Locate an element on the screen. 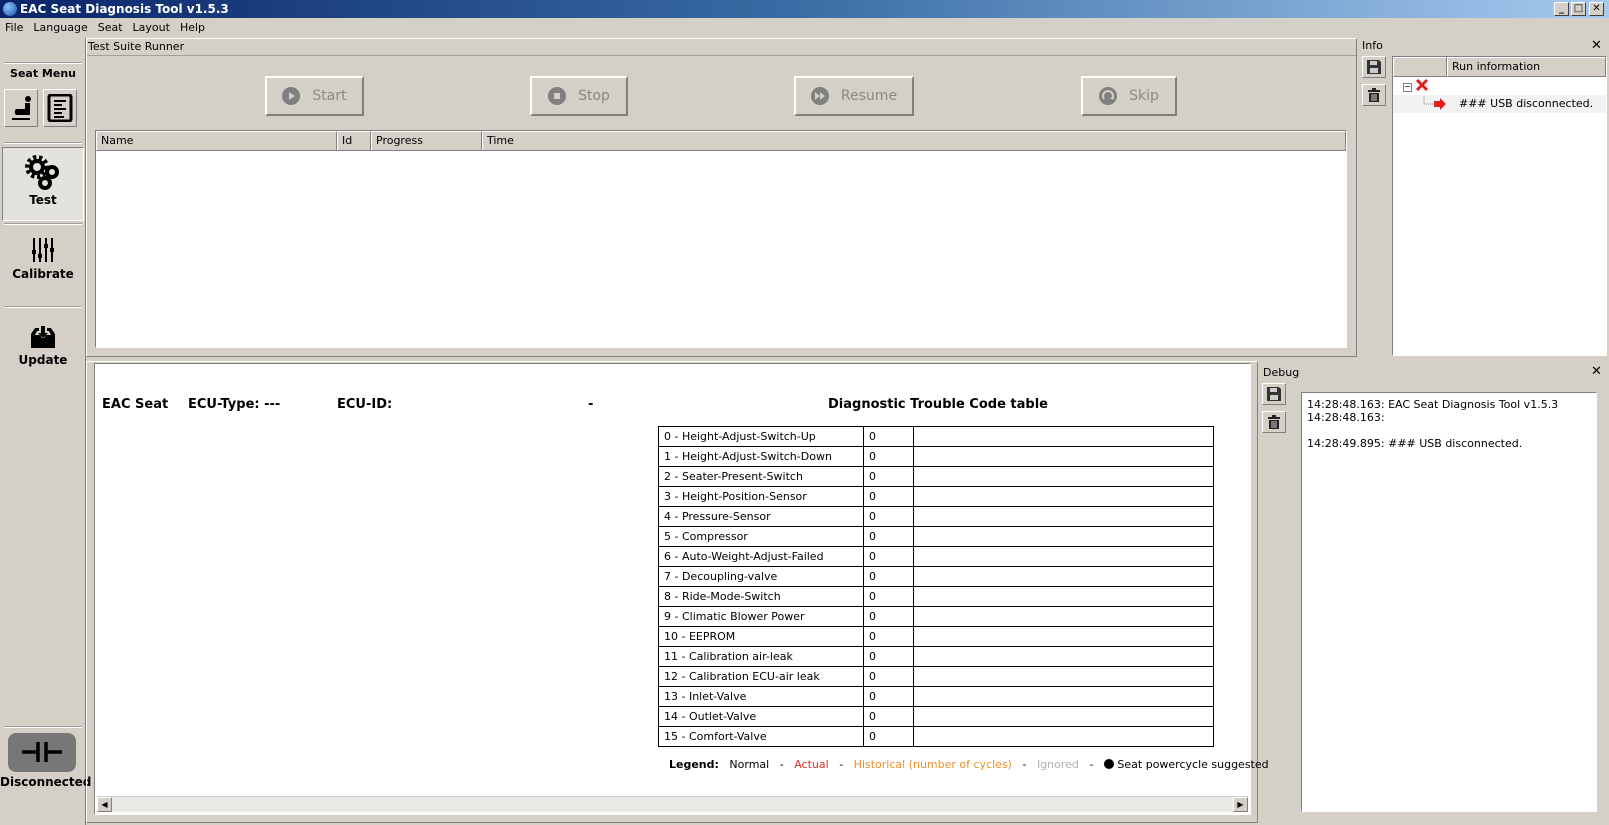 Image resolution: width=1609 pixels, height=825 pixels. resume-button: Resume is located at coordinates (854, 96).